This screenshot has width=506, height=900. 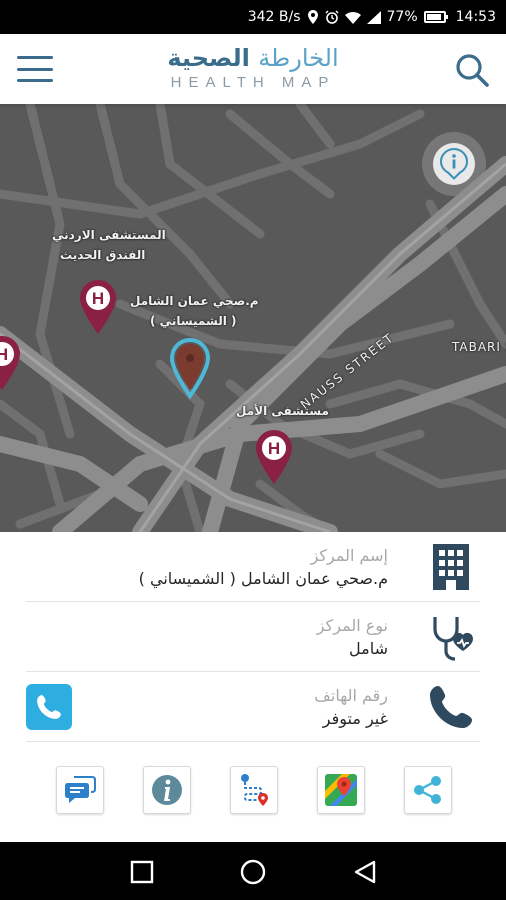 I want to click on route-button, so click(x=254, y=790).